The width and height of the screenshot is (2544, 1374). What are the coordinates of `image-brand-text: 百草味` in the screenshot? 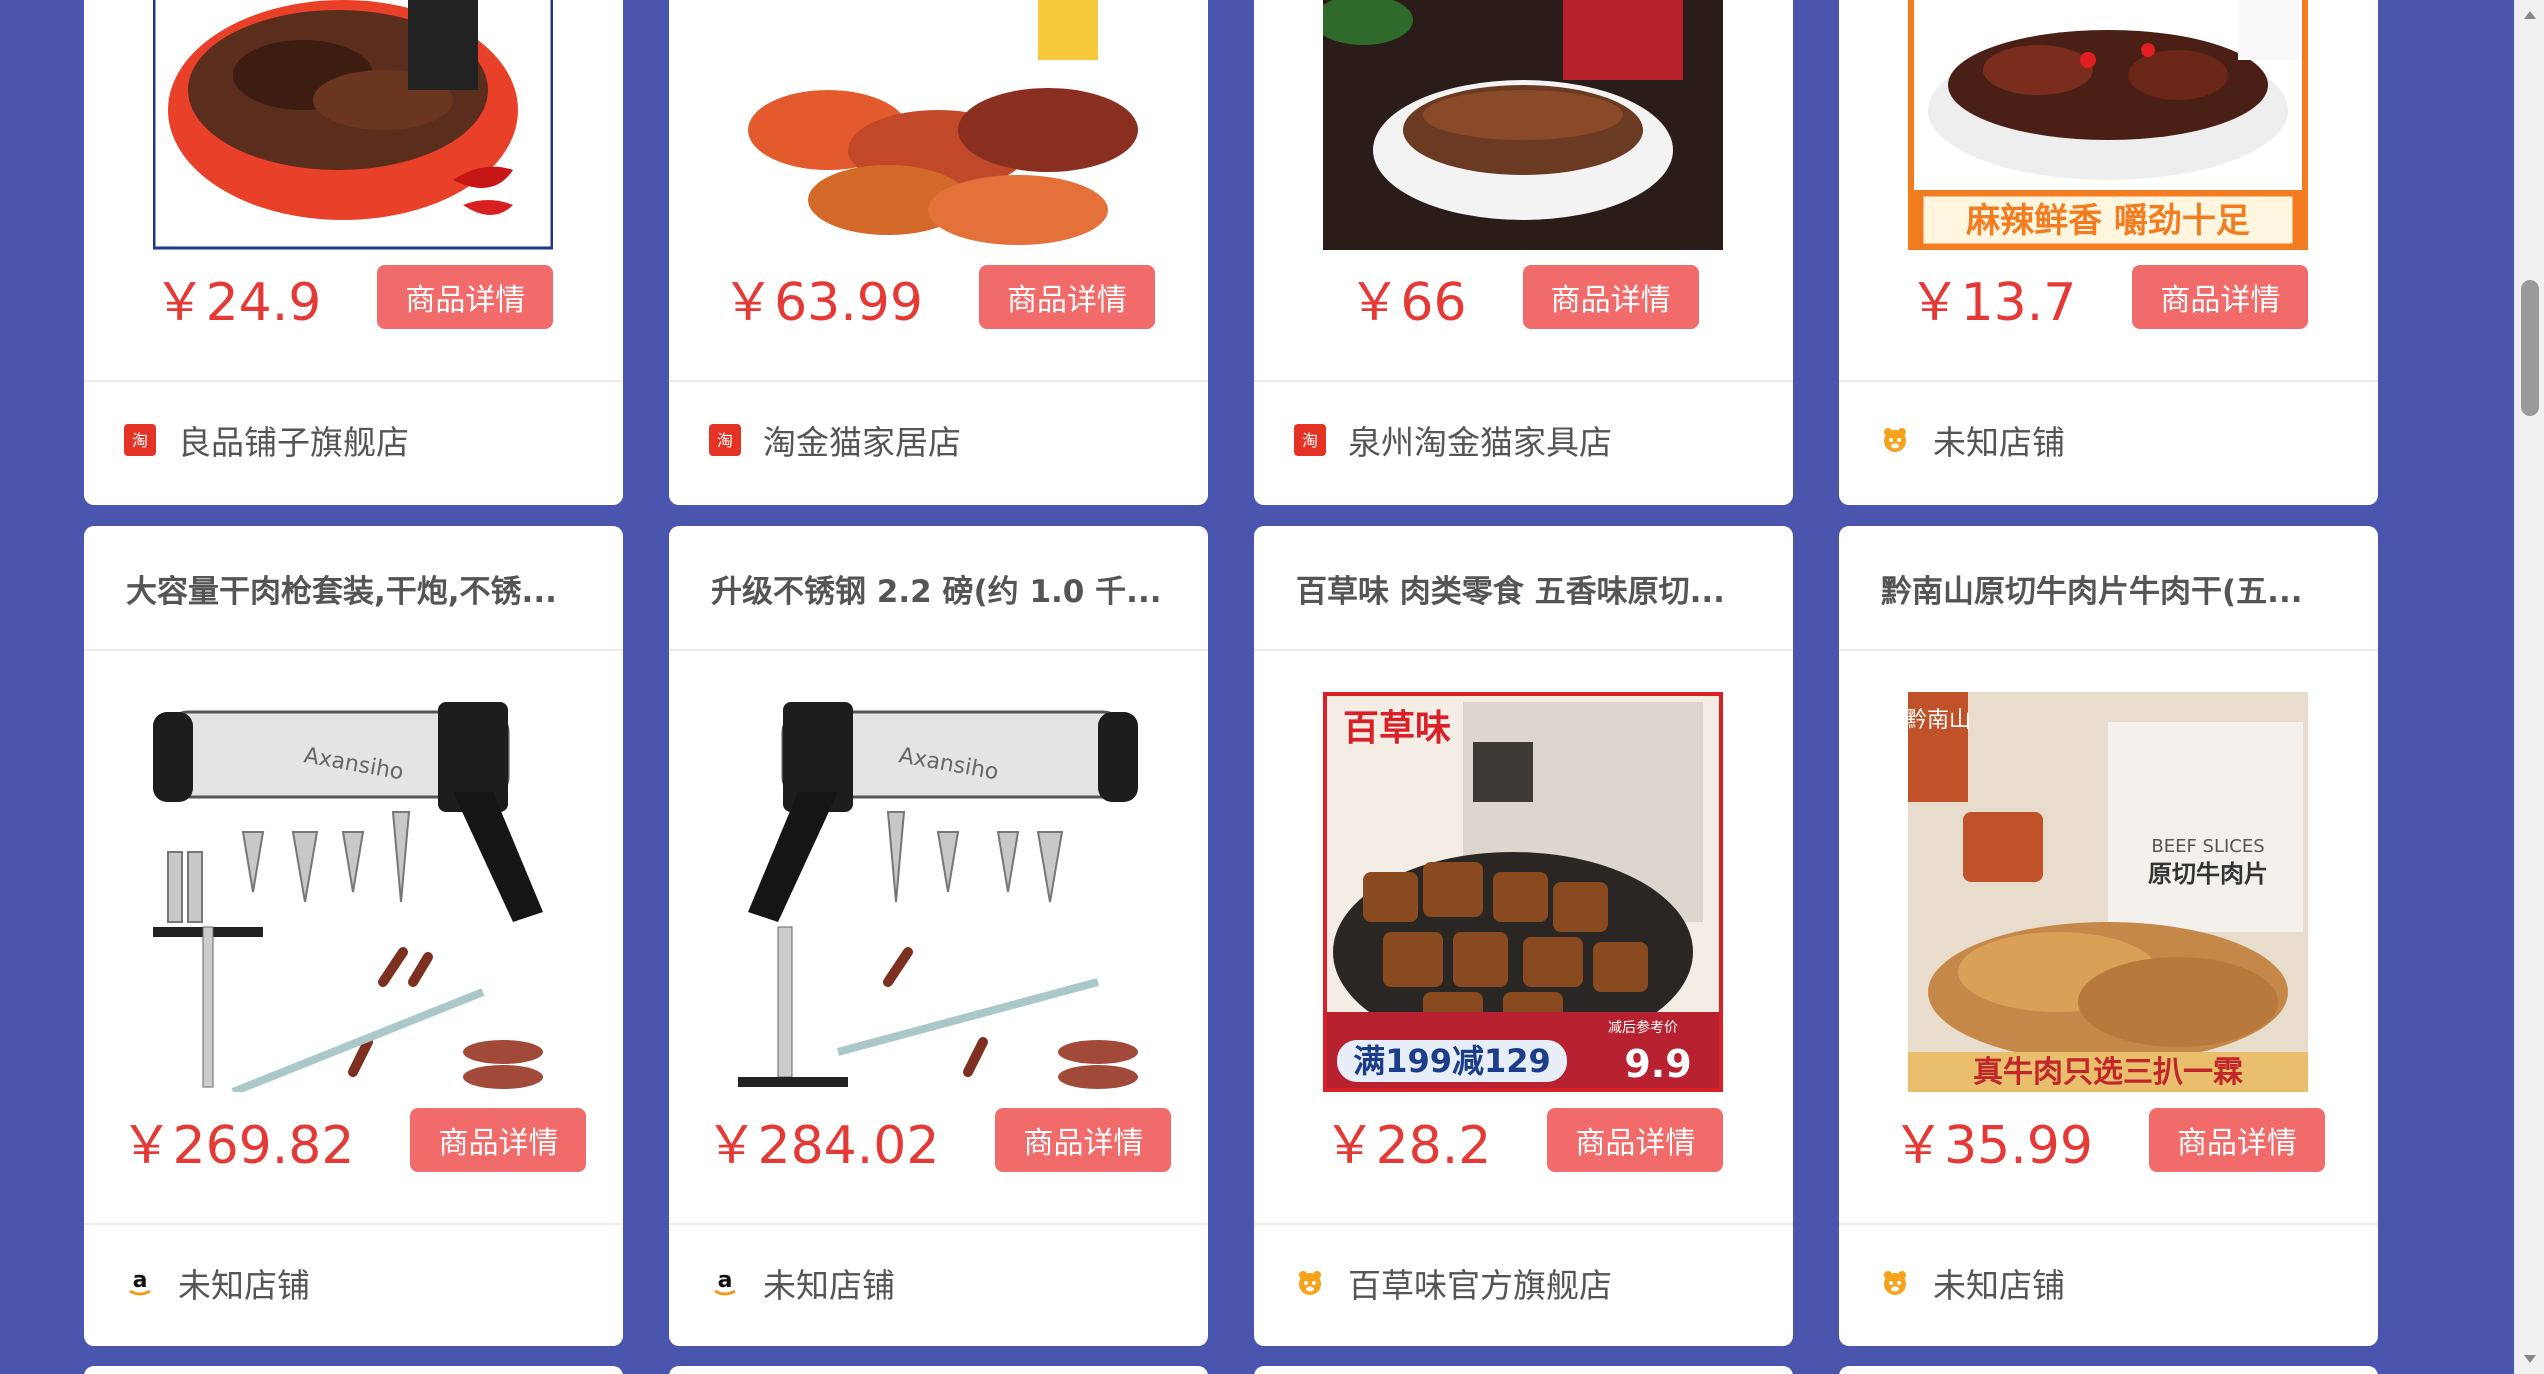 It's located at (1397, 728).